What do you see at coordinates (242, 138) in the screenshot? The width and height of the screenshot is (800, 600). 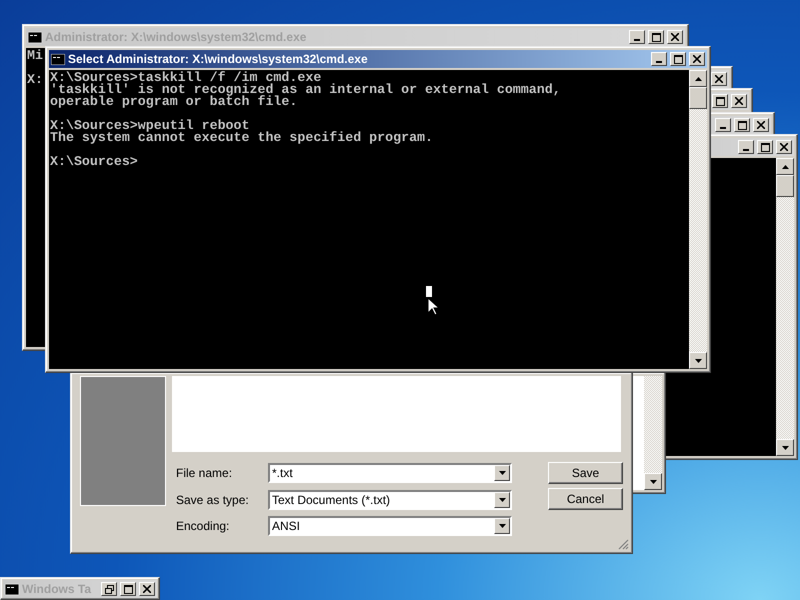 I see `console-line: The system cannot execute the specified program.` at bounding box center [242, 138].